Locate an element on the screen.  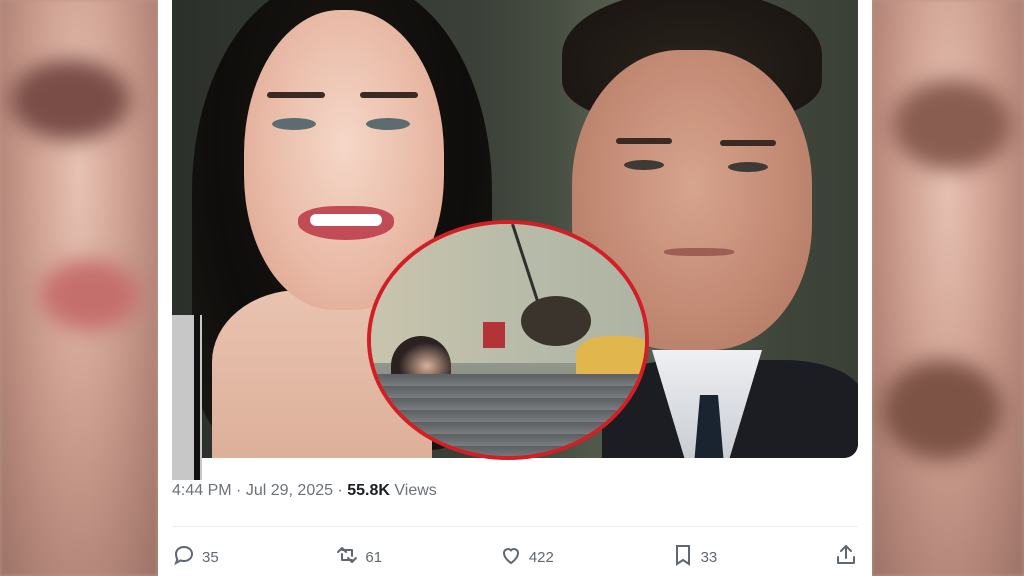
divider is located at coordinates (515, 526).